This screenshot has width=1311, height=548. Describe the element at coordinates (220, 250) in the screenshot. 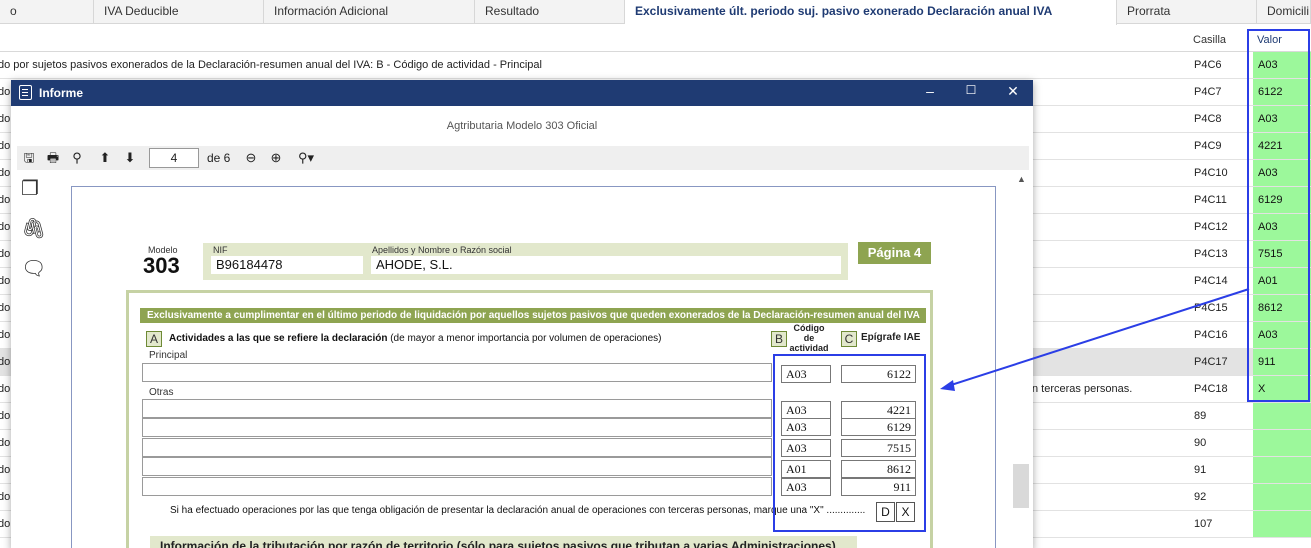

I see `nif-label: NIF` at that location.